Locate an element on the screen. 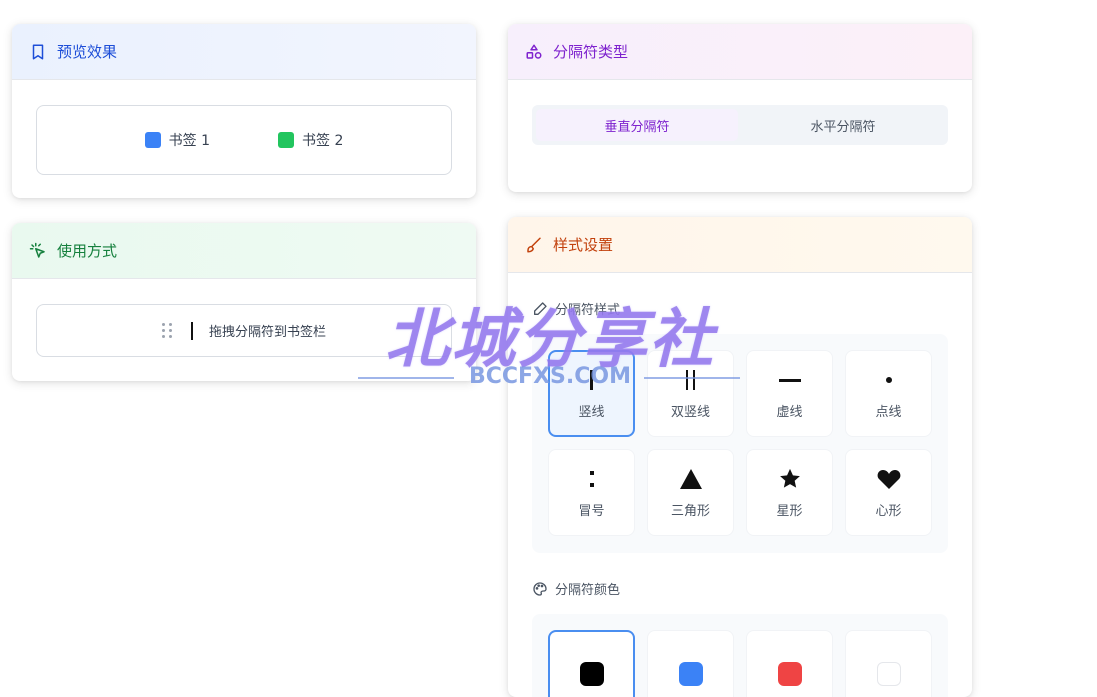  usage-title: 使用方式 is located at coordinates (87, 251).